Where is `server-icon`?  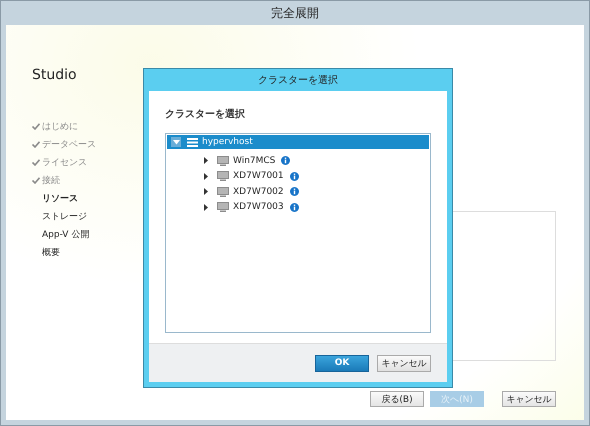
server-icon is located at coordinates (192, 142).